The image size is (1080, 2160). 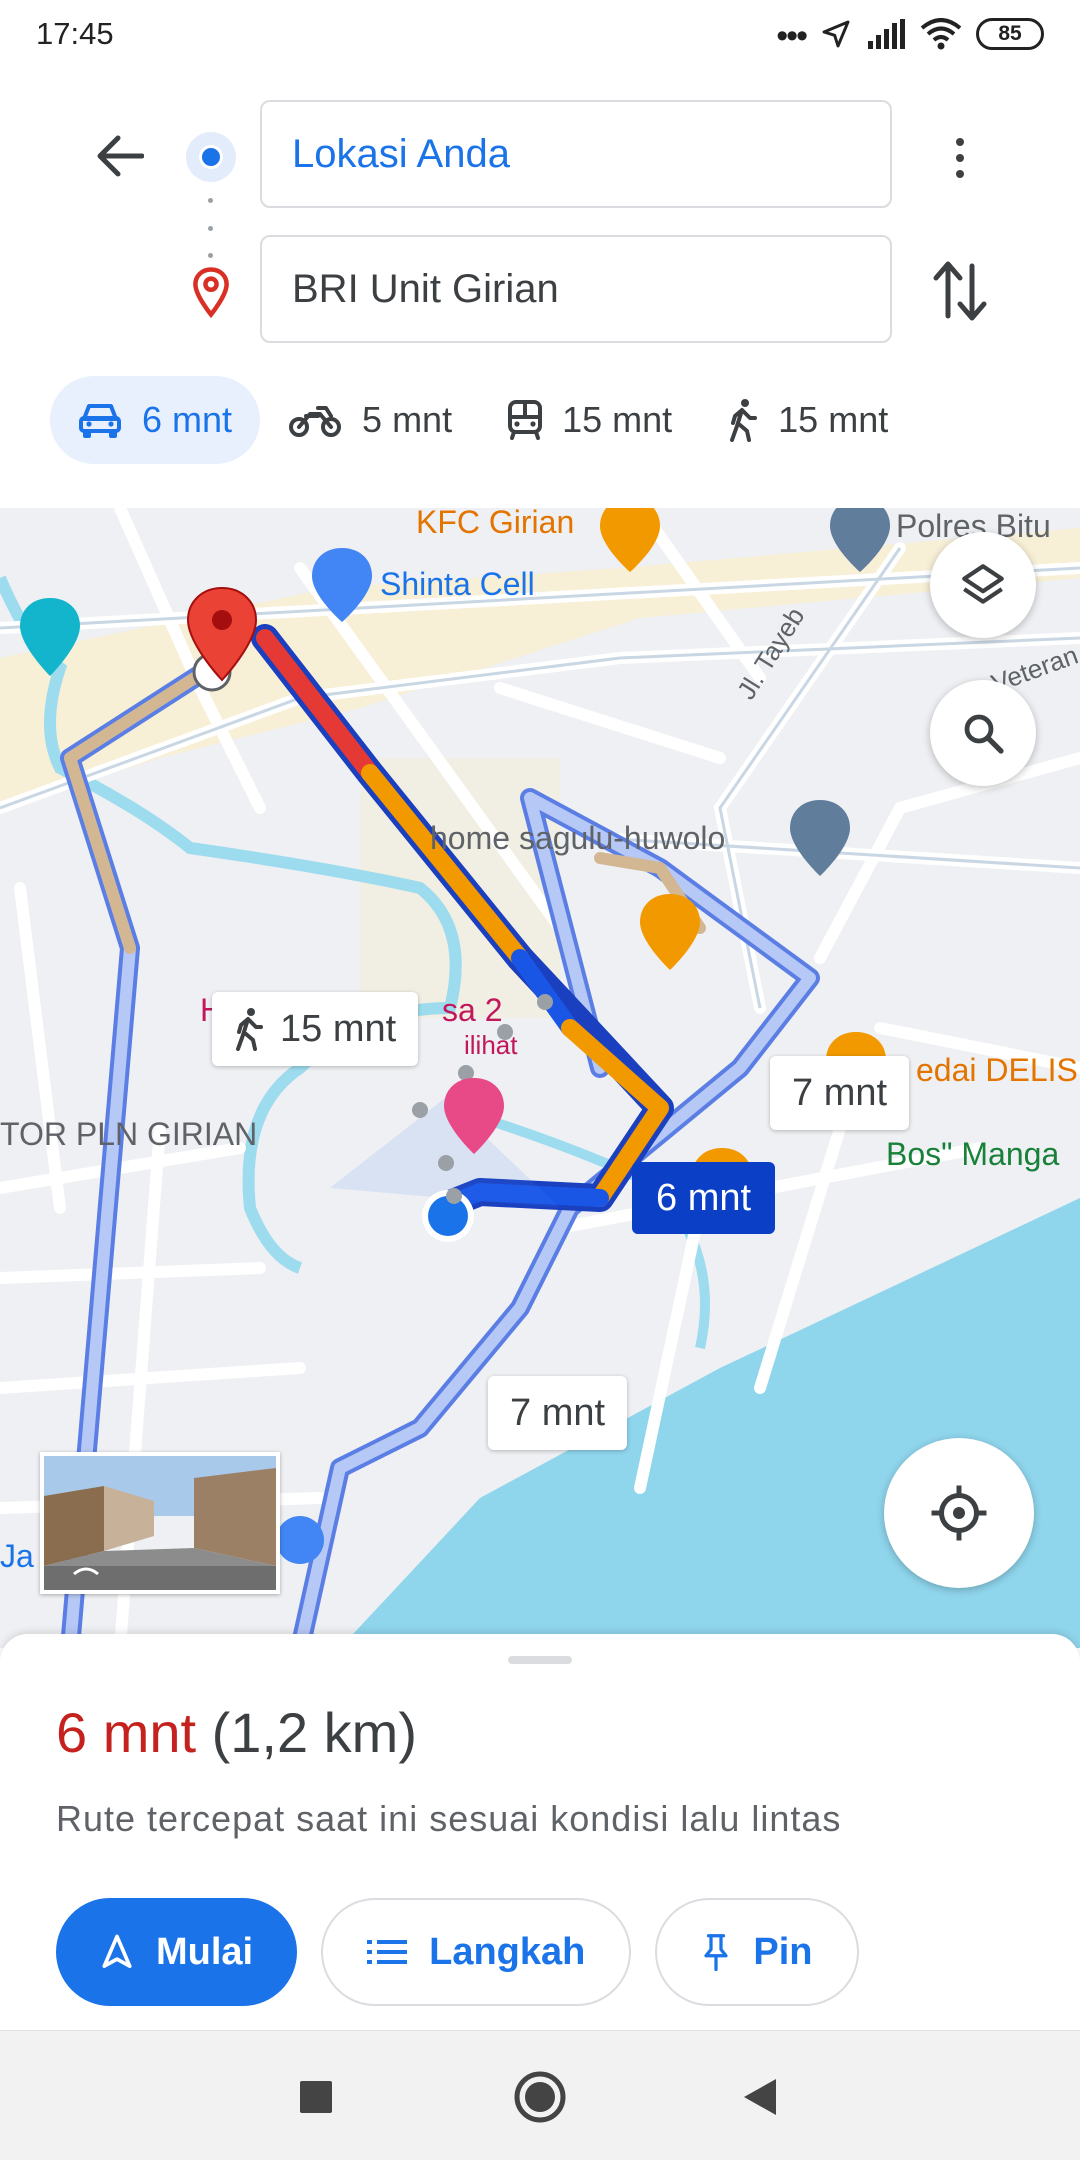 I want to click on motorcycle-icon, so click(x=315, y=421).